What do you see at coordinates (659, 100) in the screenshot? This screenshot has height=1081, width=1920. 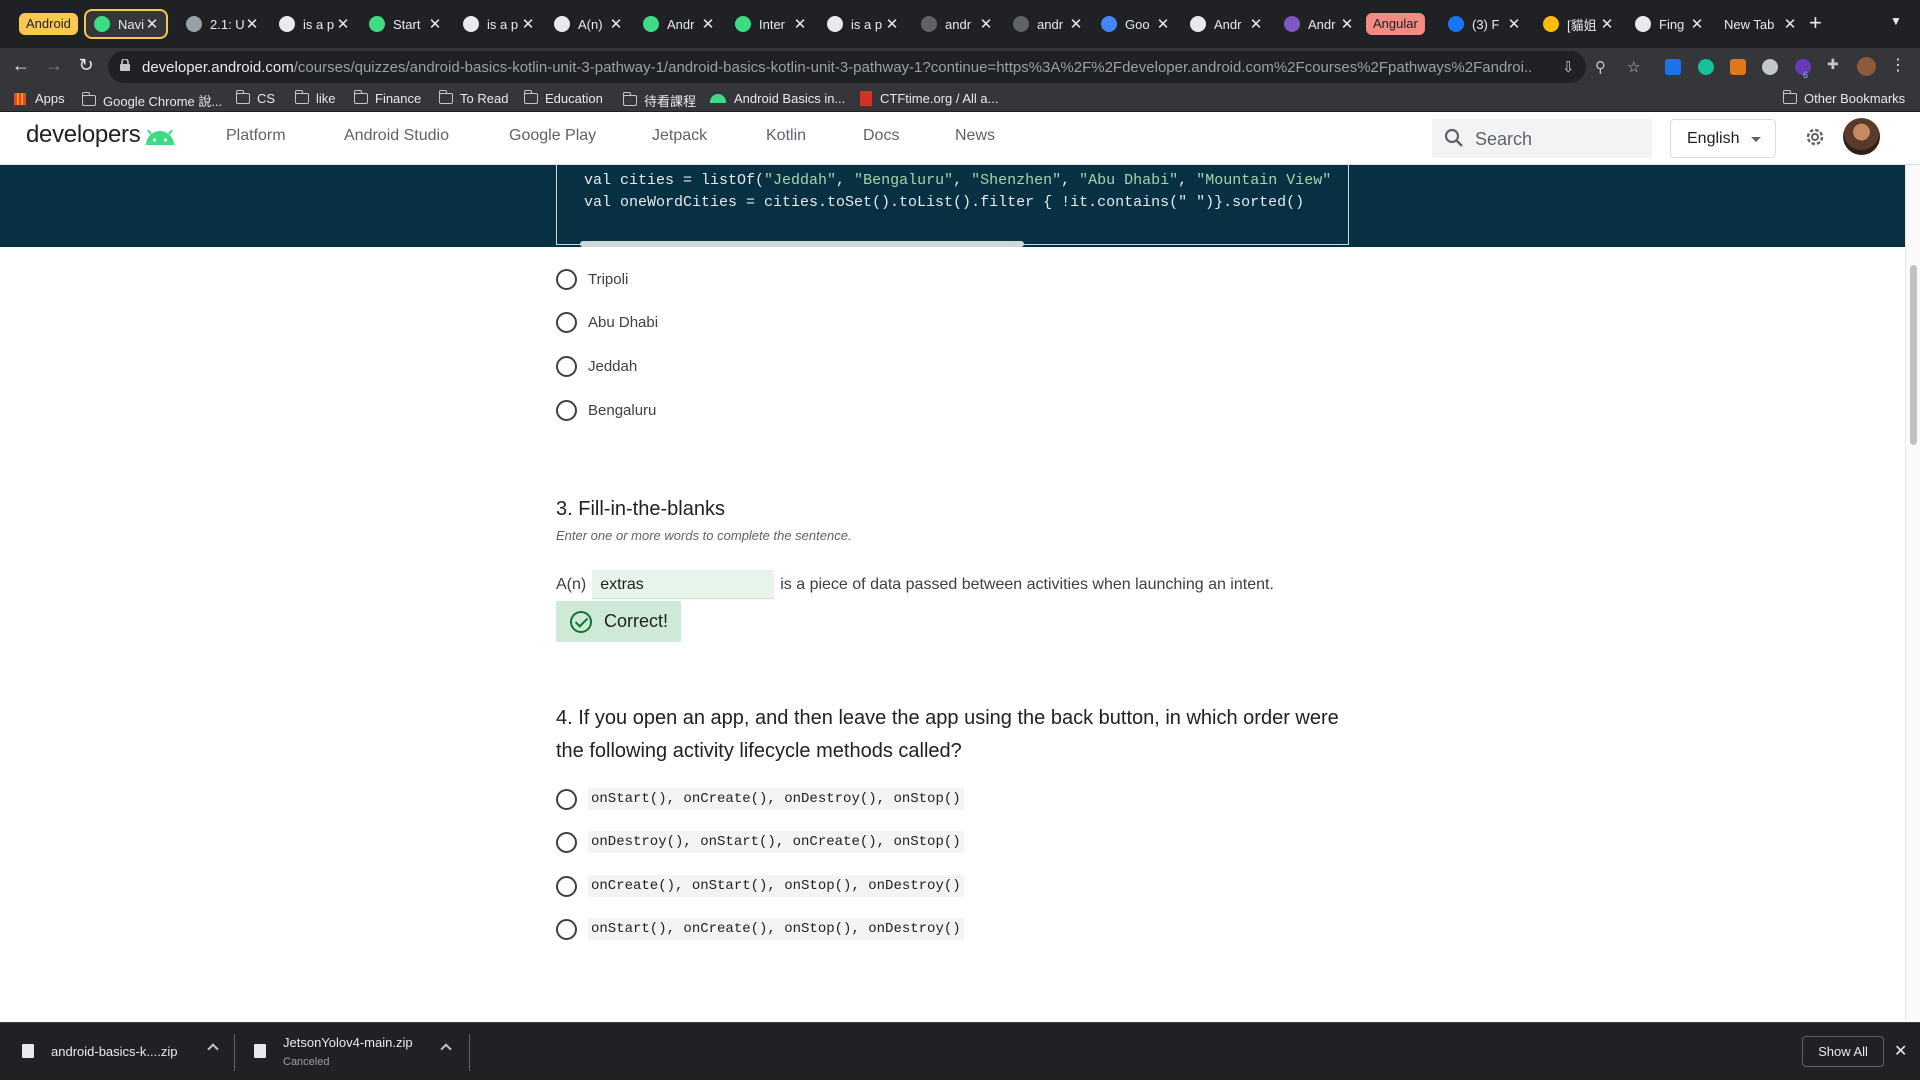 I see `bookmark-item: 待看課程` at bounding box center [659, 100].